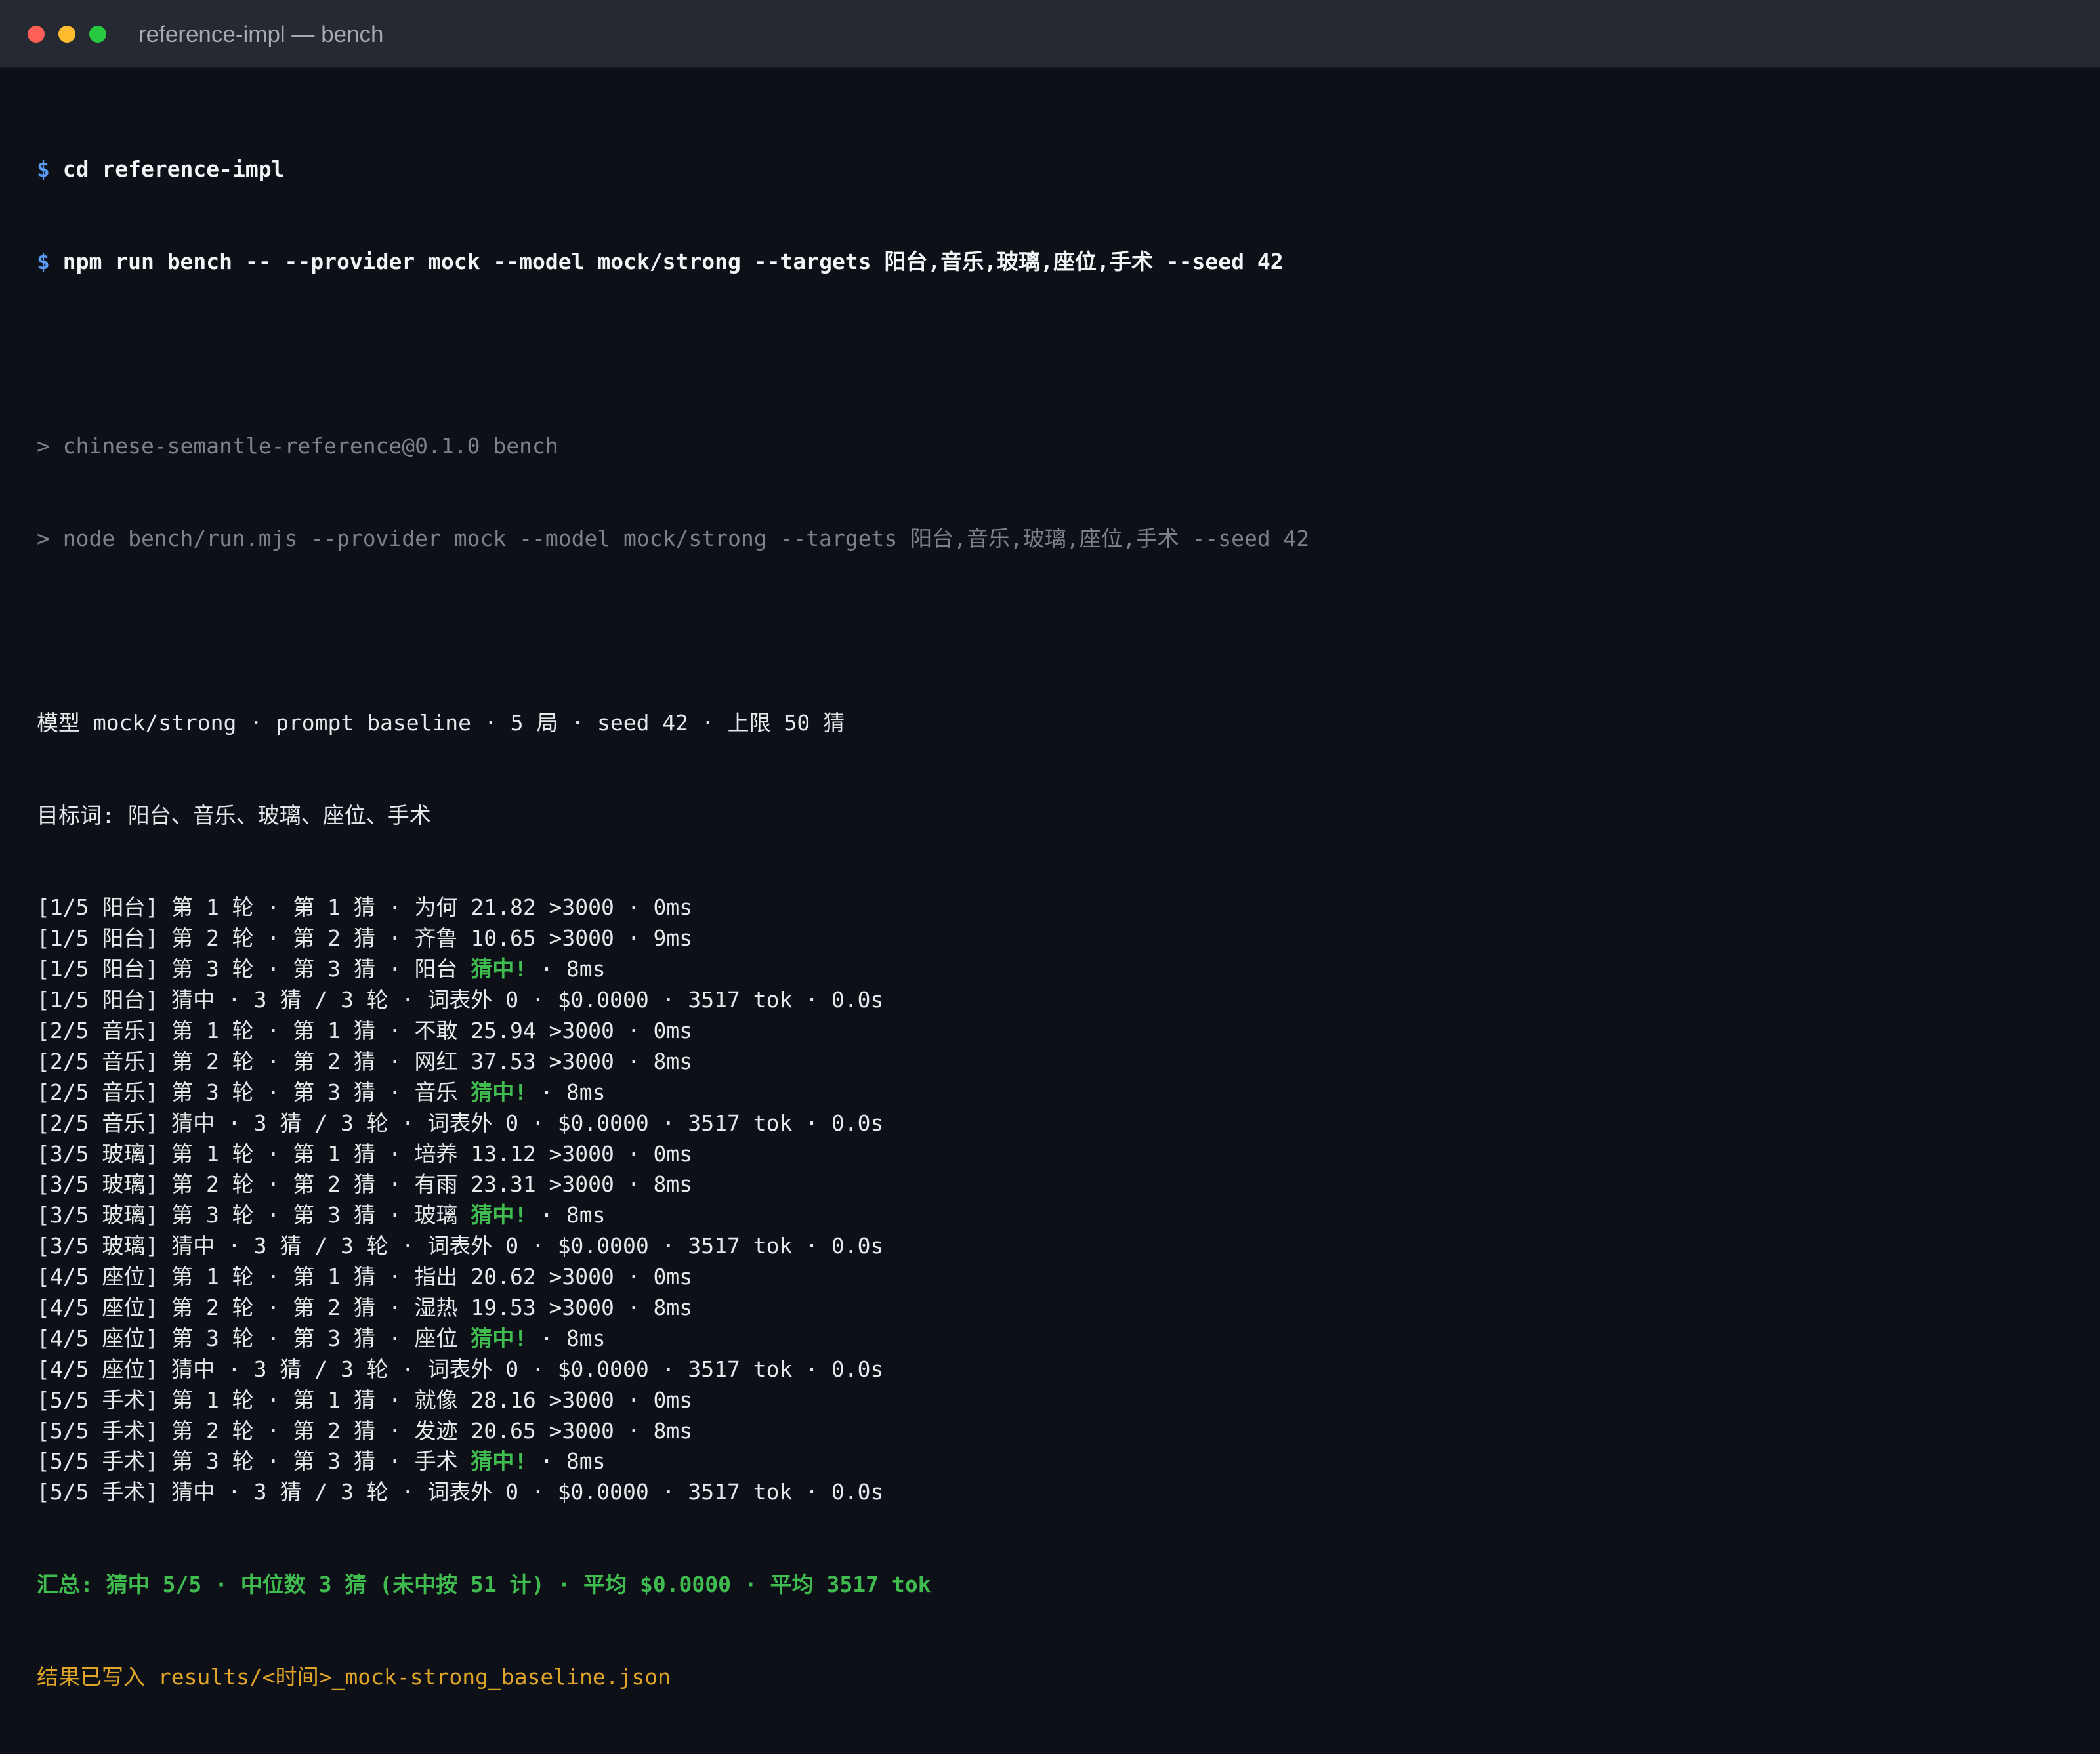 Image resolution: width=2100 pixels, height=1754 pixels. What do you see at coordinates (1054, 169) in the screenshot?
I see `command-line: $ cd reference-impl` at bounding box center [1054, 169].